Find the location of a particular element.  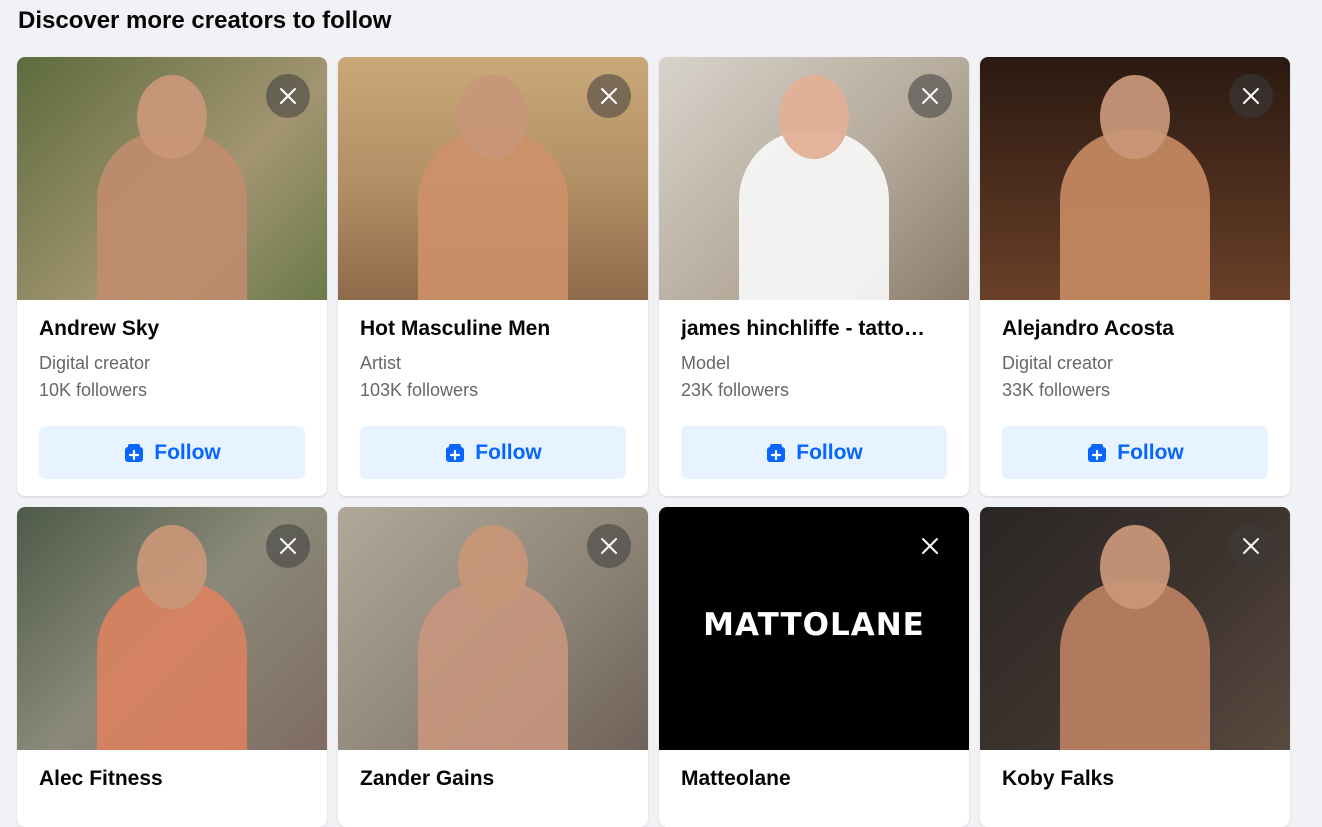

creator-name: Koby Falks is located at coordinates (1135, 779).